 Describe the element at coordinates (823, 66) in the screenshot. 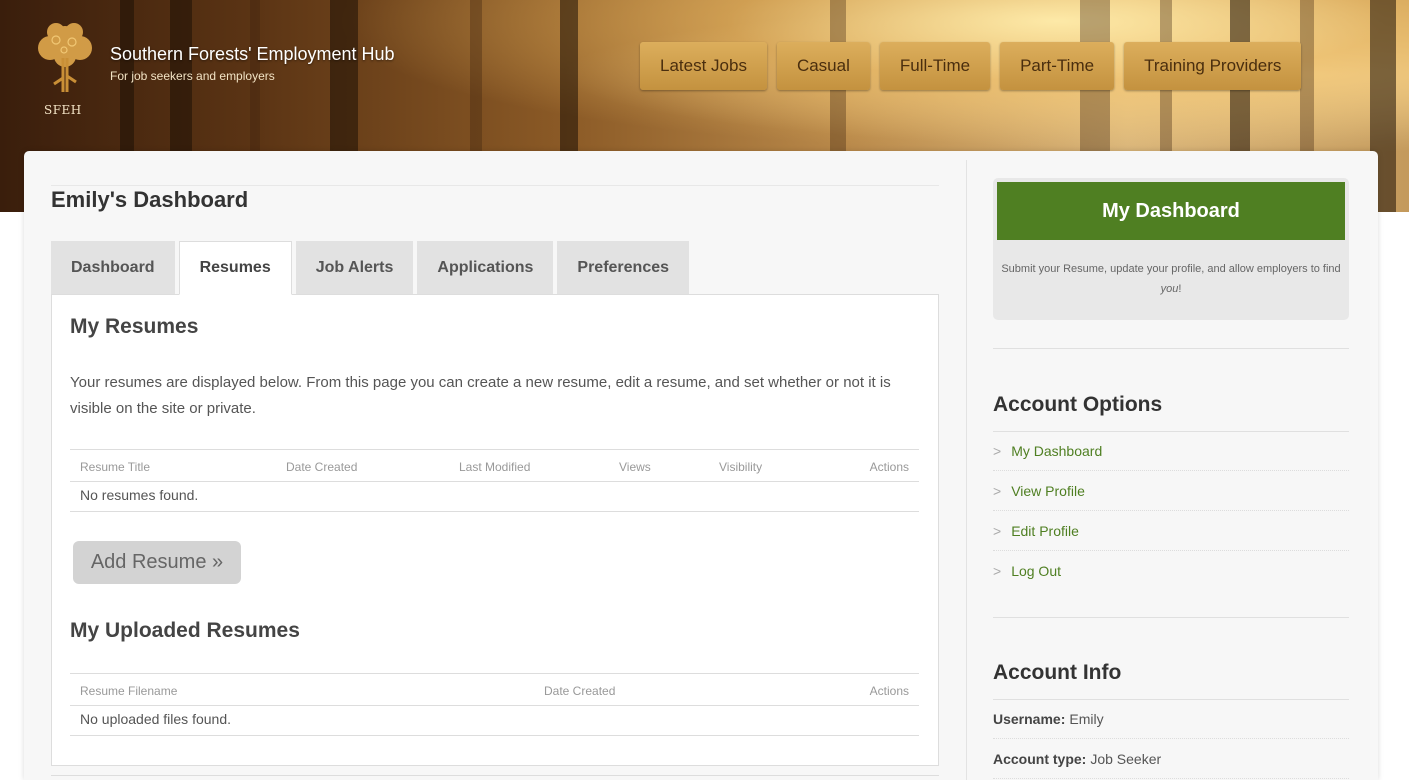

I see `nav-casual: Casual` at that location.